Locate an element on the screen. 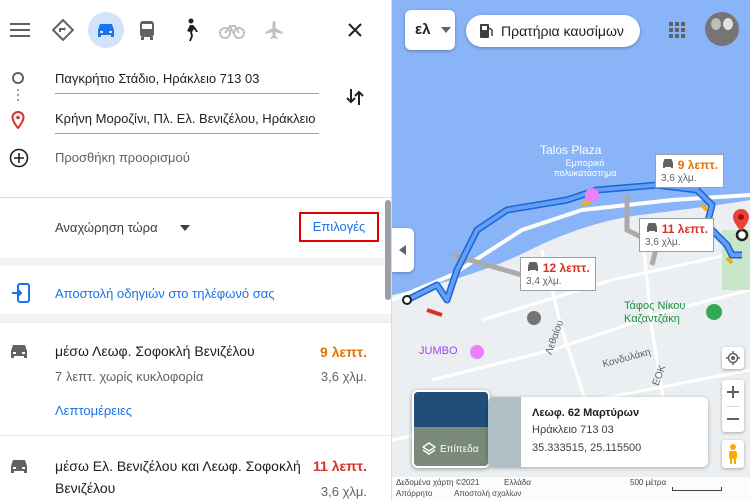  route-bubble-1: 9 λεπτ. 3,6 χλμ. is located at coordinates (690, 171).